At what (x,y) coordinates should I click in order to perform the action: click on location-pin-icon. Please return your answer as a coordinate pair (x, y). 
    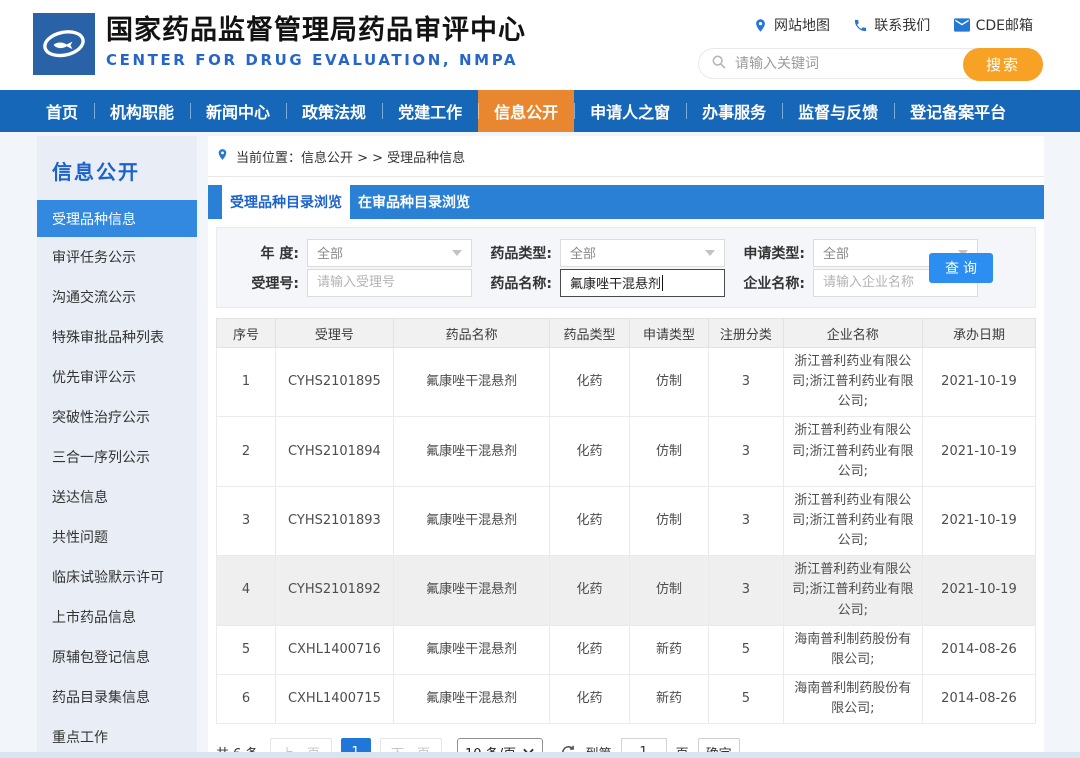
    Looking at the image, I should click on (760, 25).